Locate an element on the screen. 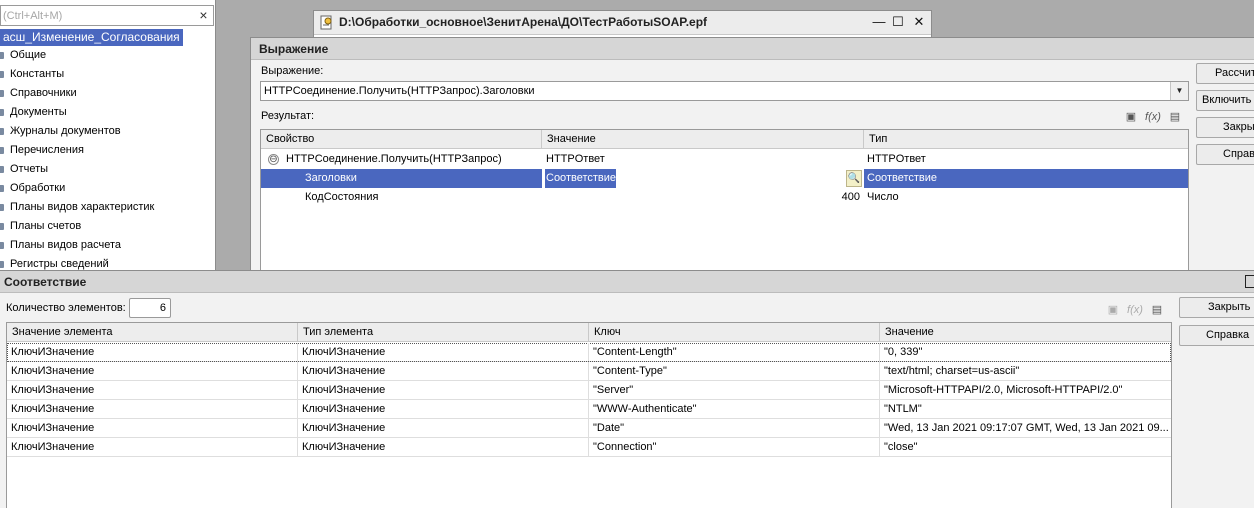  column-header-element-type: Тип элемента is located at coordinates (443, 332).